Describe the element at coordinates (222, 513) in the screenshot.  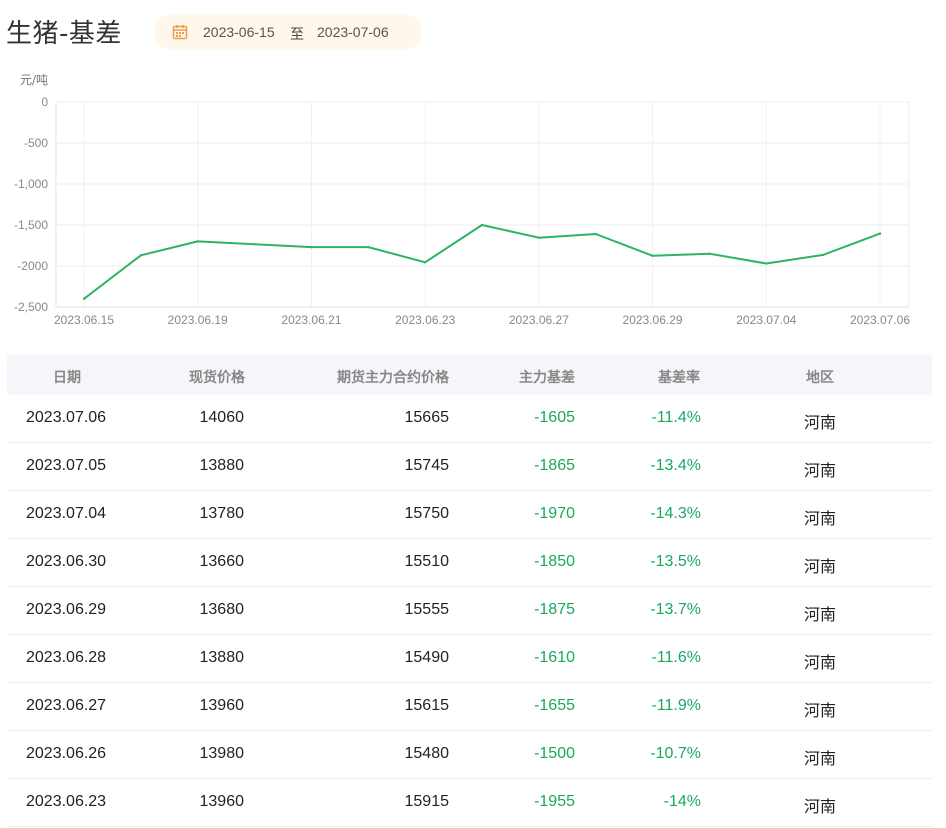
I see `cell-spot-price: 13780` at that location.